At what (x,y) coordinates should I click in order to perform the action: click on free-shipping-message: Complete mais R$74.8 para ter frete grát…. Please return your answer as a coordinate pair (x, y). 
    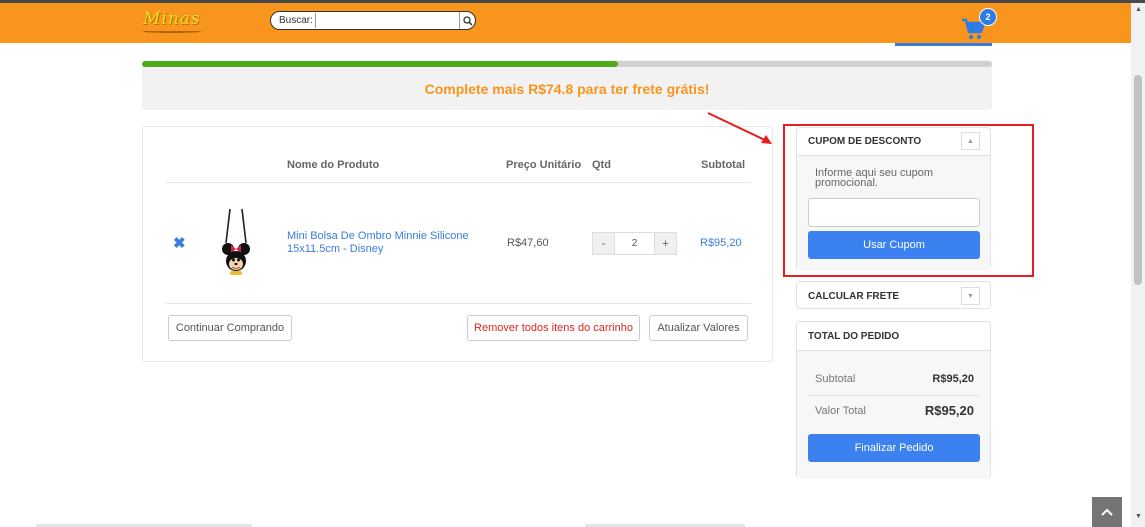
    Looking at the image, I should click on (567, 89).